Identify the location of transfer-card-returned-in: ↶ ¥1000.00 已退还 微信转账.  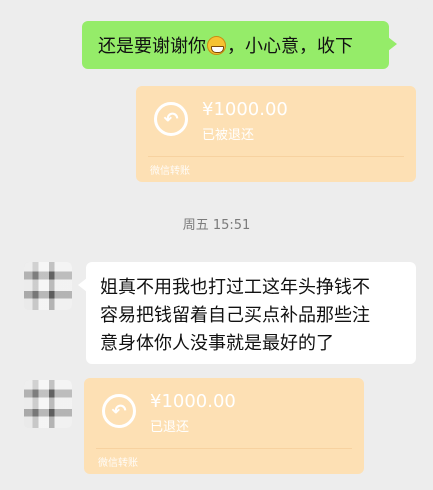
(224, 426).